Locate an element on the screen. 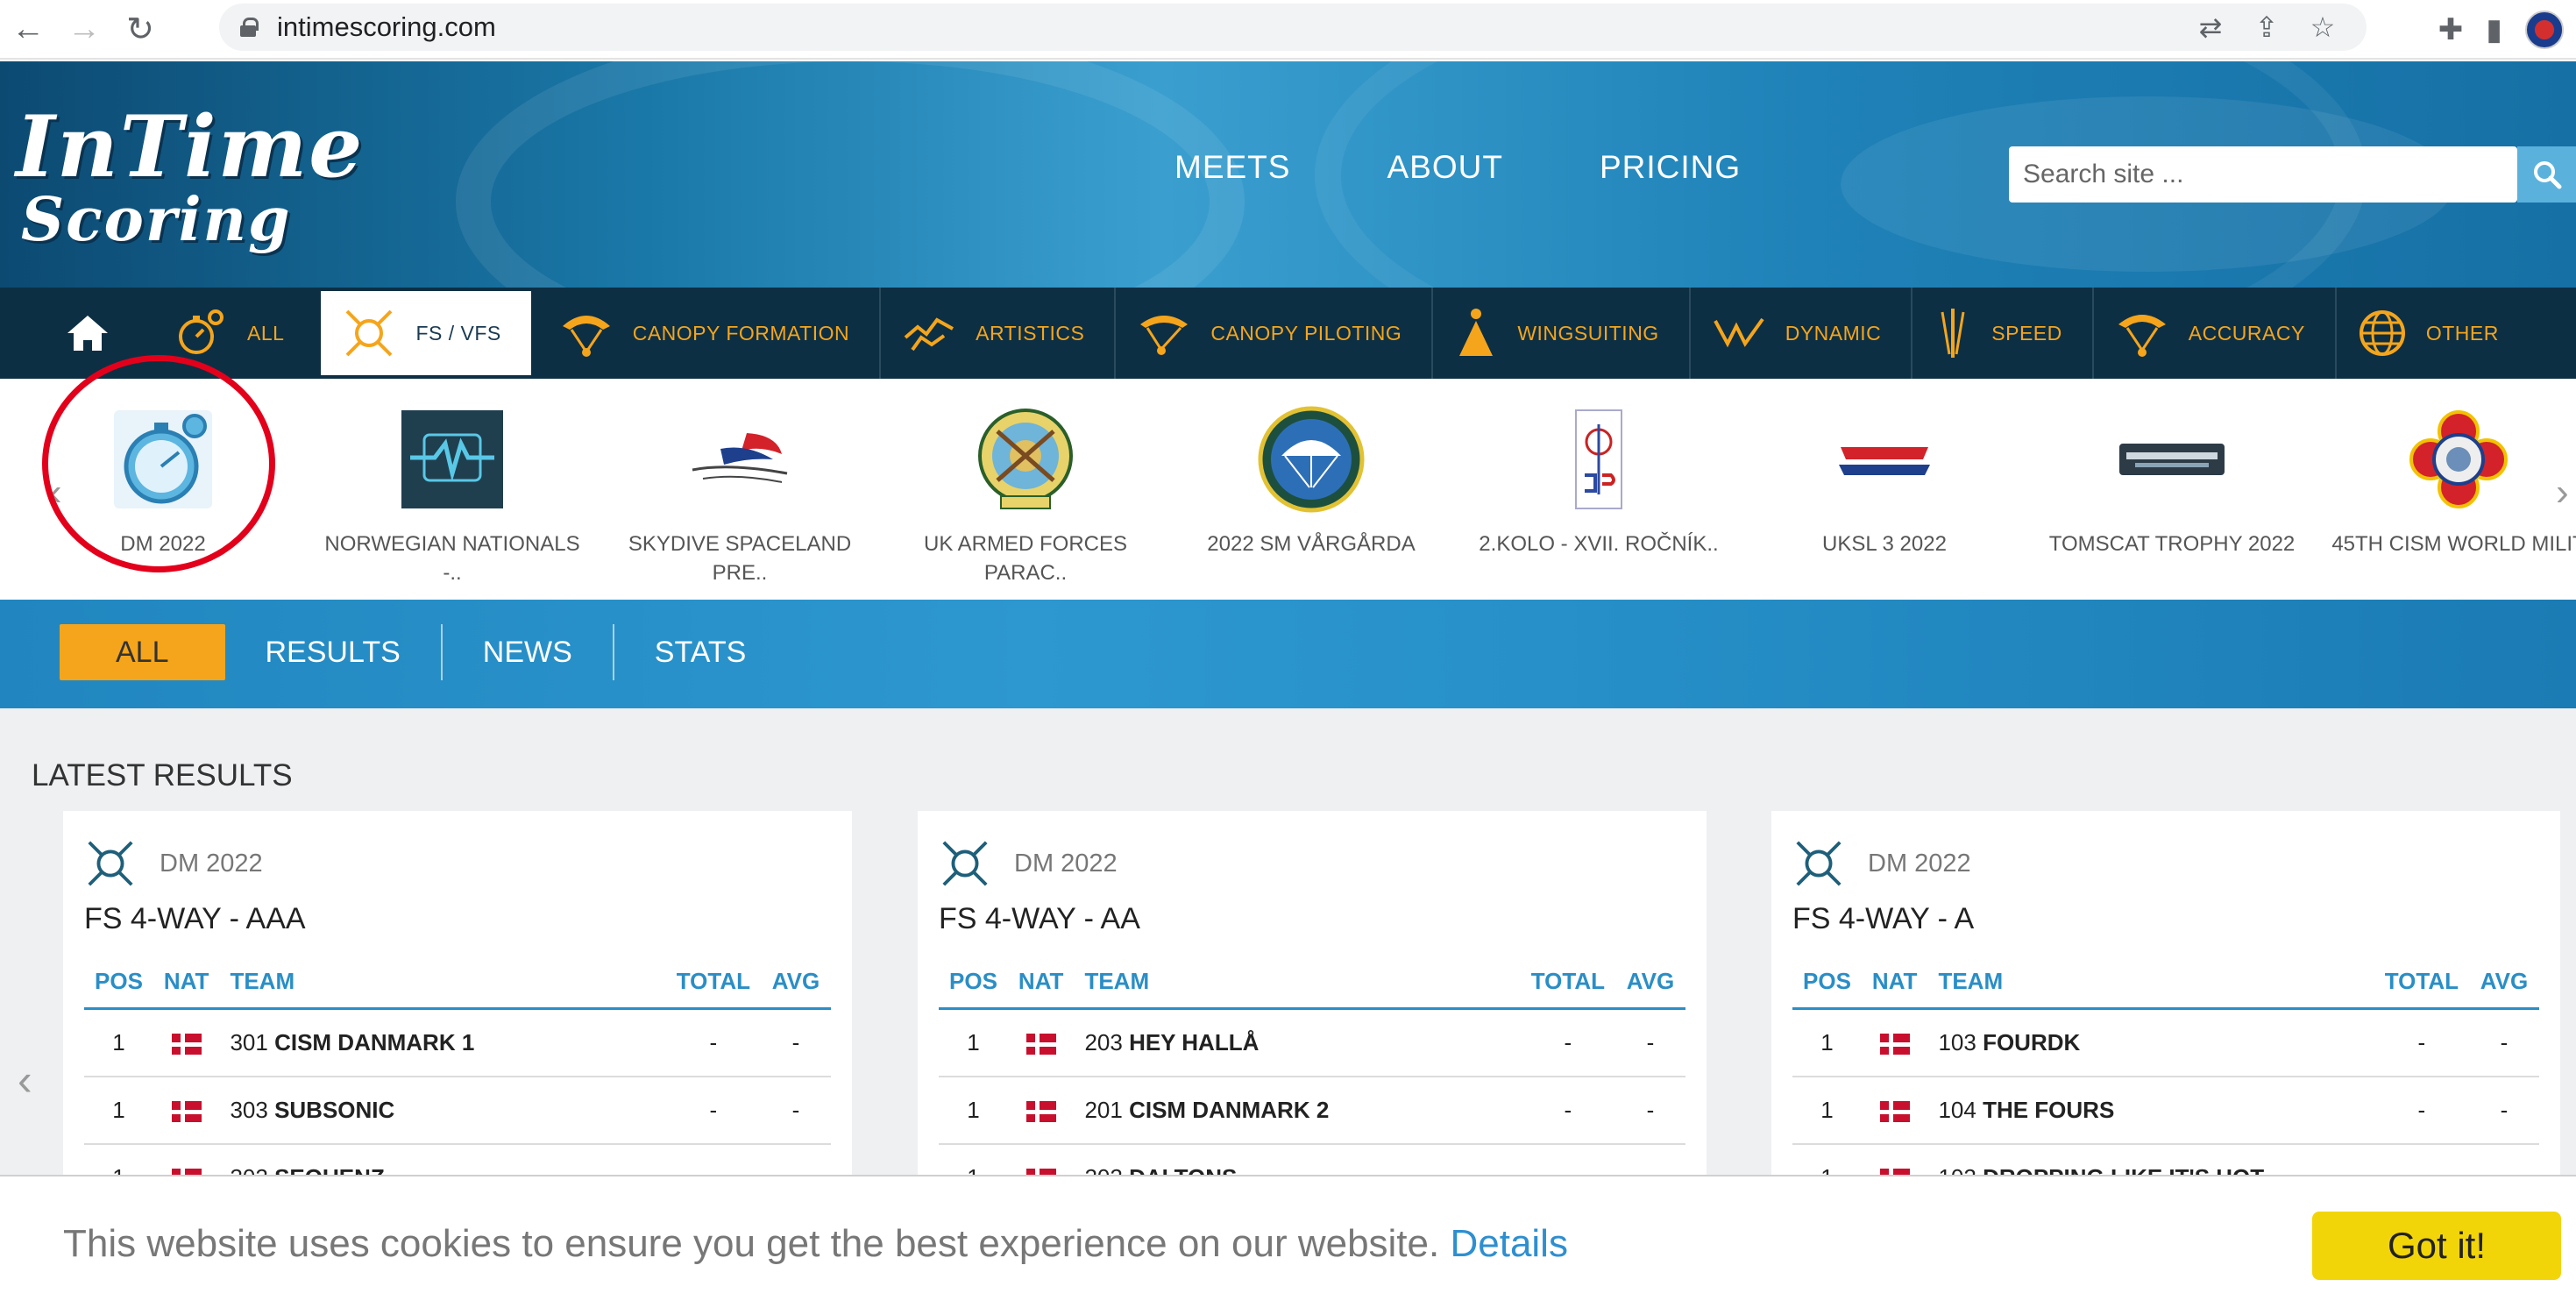  card-event-title: FS 4-WAY - AA is located at coordinates (1312, 919).